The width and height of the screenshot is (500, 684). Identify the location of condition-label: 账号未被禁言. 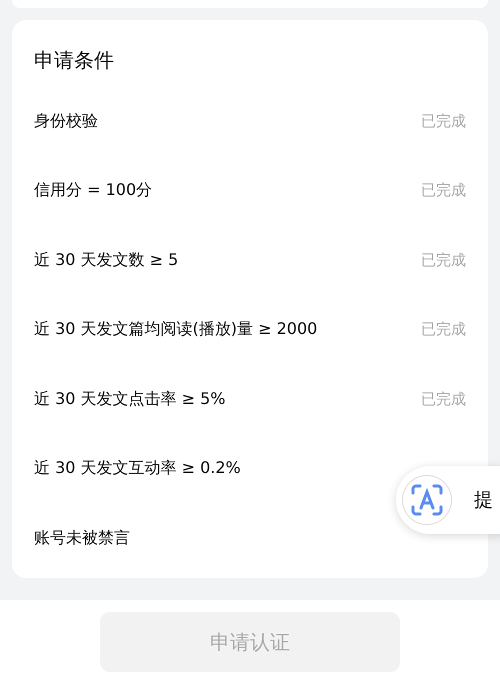
(82, 537).